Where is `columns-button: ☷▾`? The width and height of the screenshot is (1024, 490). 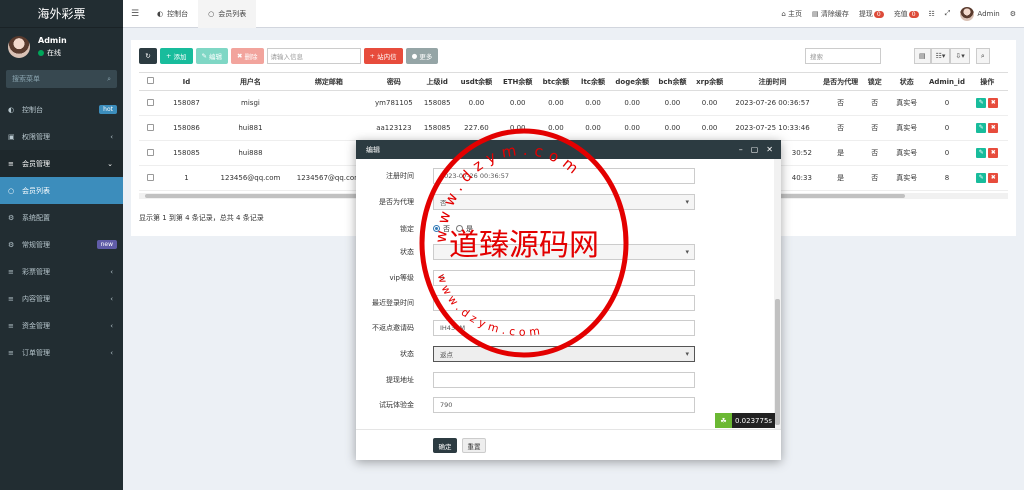 columns-button: ☷▾ is located at coordinates (940, 56).